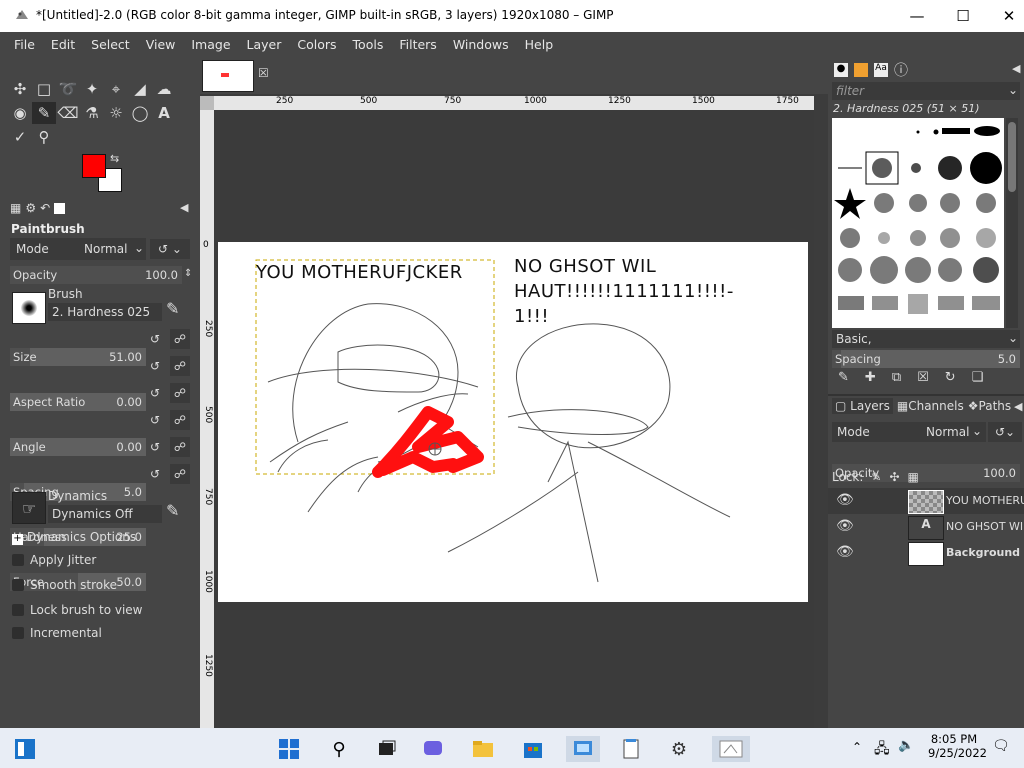 The height and width of the screenshot is (768, 1024). I want to click on mode-dropdown: Mode Normal ⌄, so click(78, 249).